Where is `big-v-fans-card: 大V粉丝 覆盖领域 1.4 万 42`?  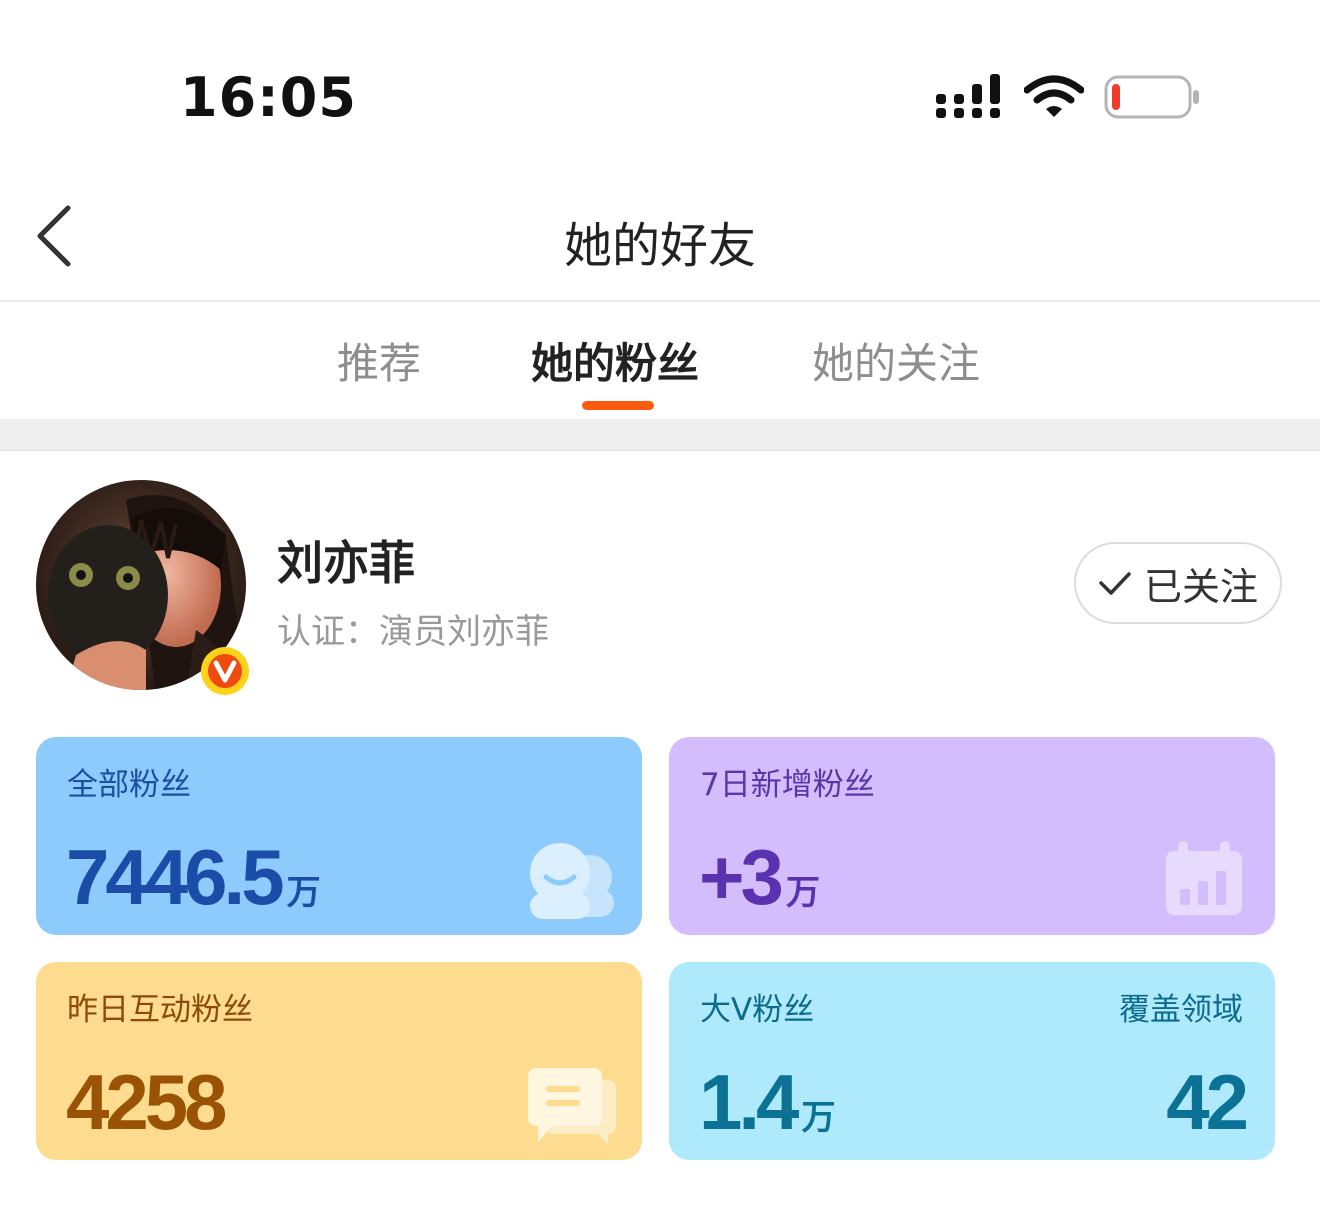 big-v-fans-card: 大V粉丝 覆盖领域 1.4 万 42 is located at coordinates (972, 1061).